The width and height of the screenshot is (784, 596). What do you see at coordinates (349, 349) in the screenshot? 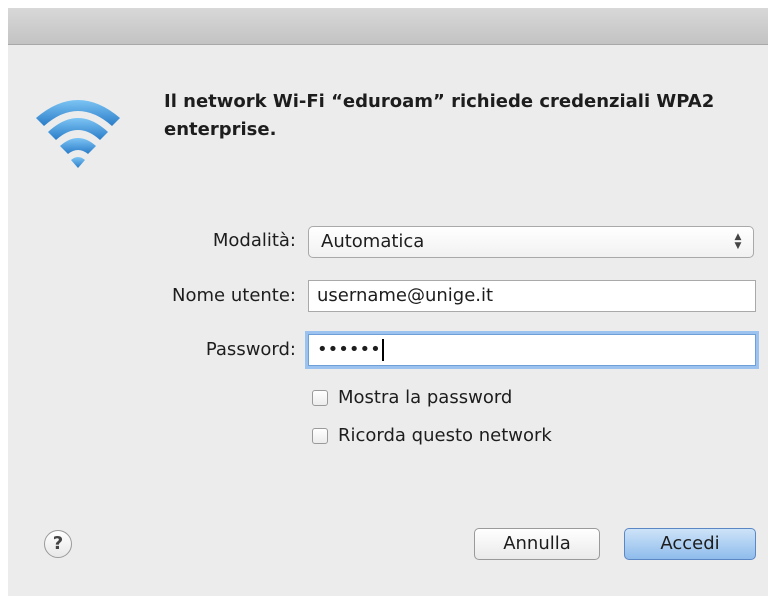
I see `password-masked-value: ••••••` at bounding box center [349, 349].